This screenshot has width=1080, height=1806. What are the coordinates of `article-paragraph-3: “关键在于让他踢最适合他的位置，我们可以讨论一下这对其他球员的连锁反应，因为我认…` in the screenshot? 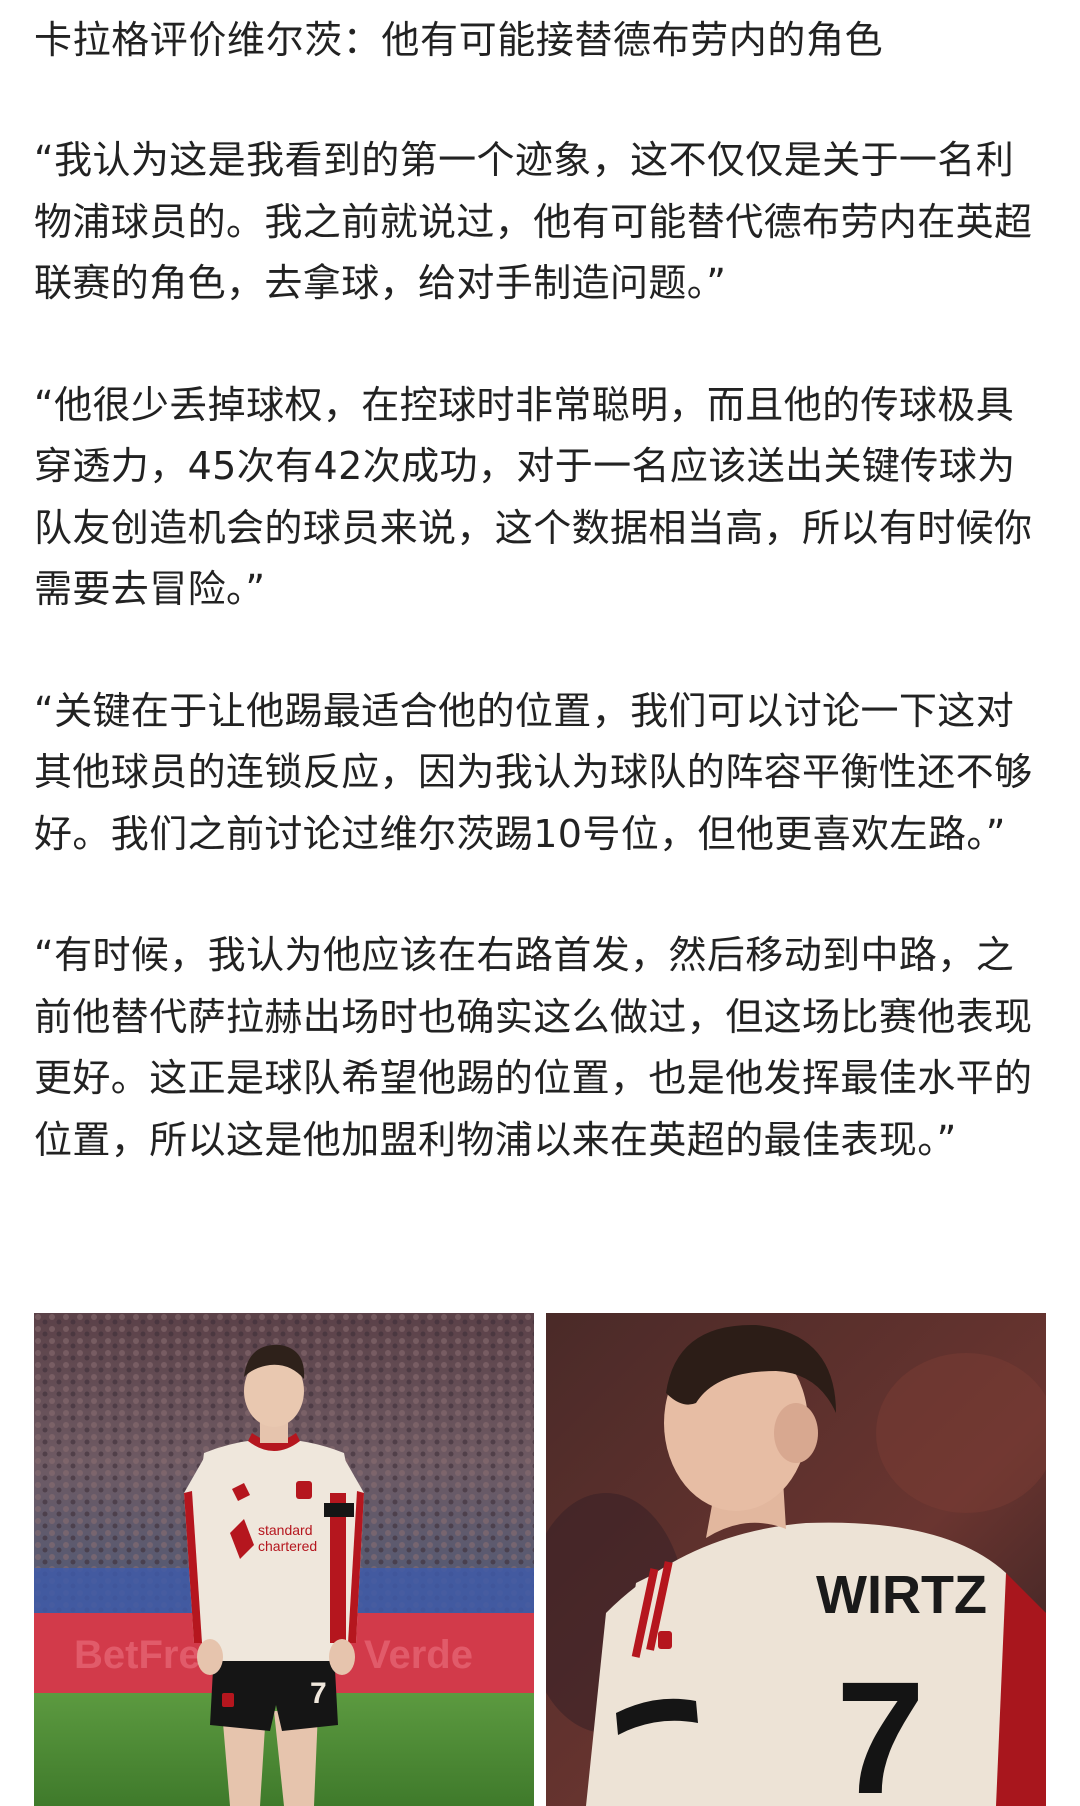 It's located at (533, 772).